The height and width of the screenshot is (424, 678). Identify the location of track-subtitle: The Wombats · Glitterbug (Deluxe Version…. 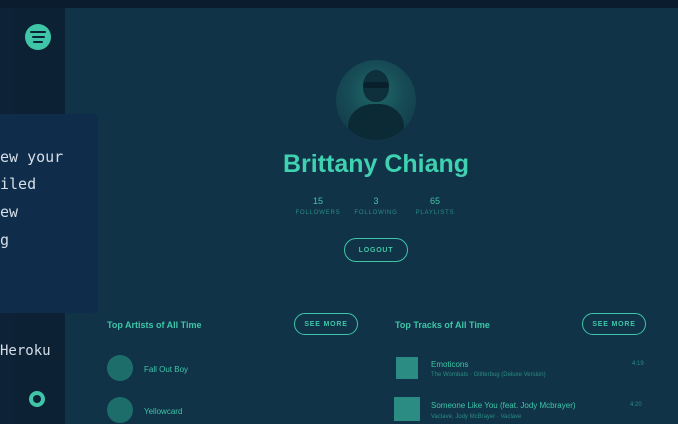
(488, 375).